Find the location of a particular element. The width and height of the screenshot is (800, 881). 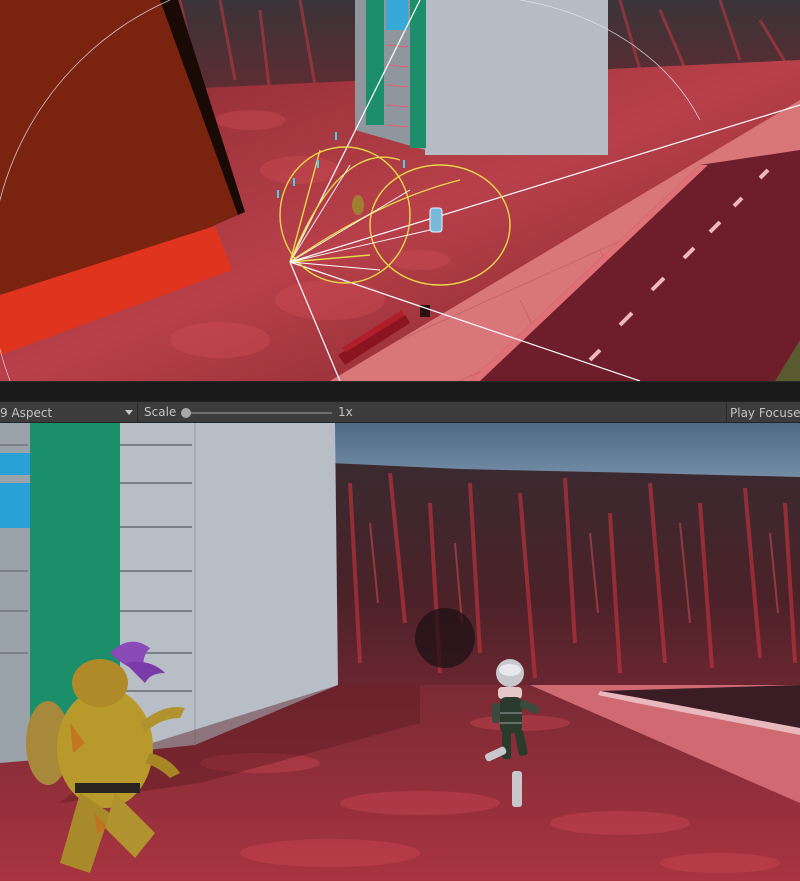

cliff-cave is located at coordinates (445, 638).